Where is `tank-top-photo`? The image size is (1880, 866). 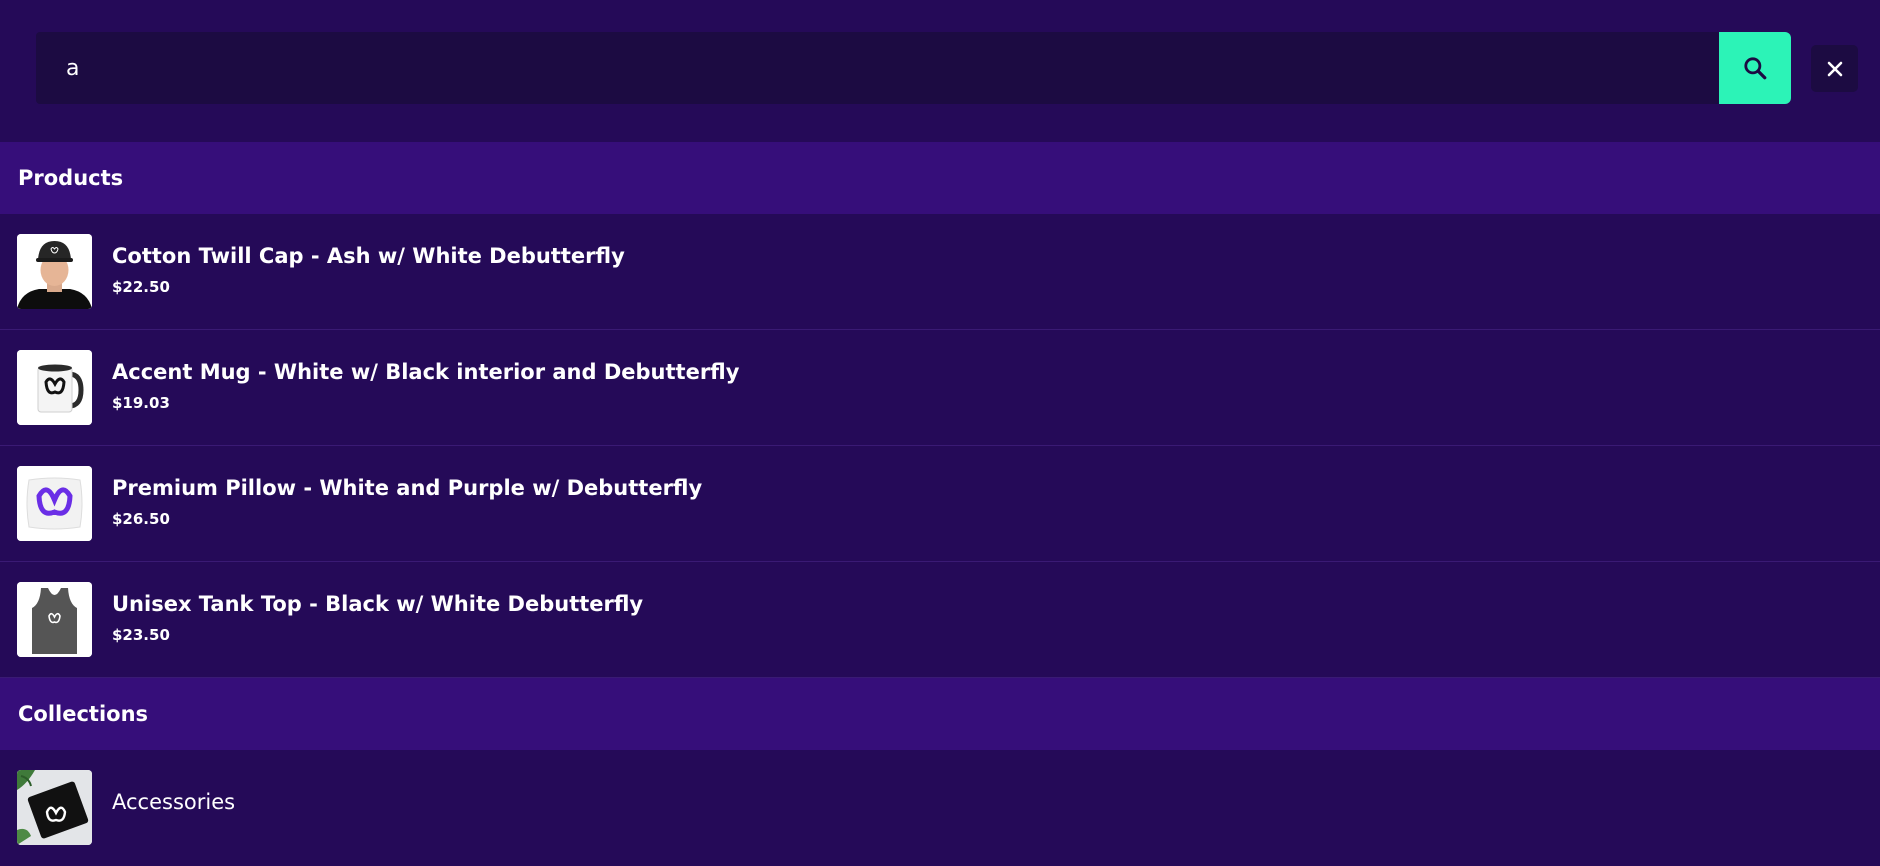
tank-top-photo is located at coordinates (54, 619).